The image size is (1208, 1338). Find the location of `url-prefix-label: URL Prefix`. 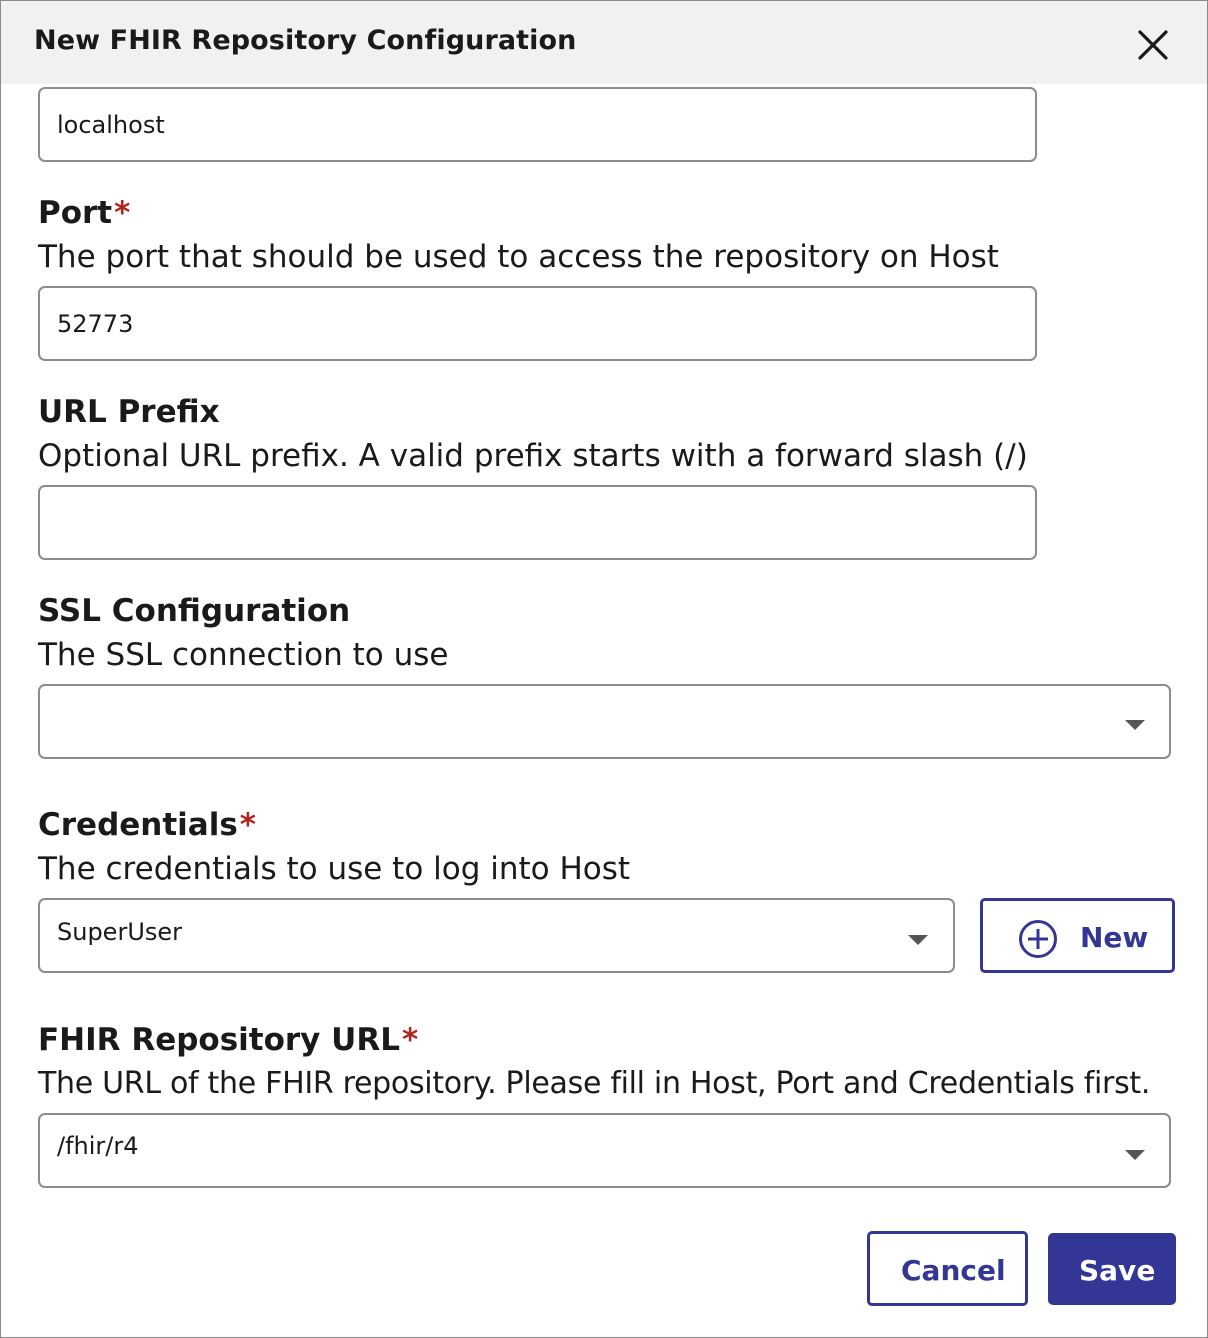

url-prefix-label: URL Prefix is located at coordinates (129, 412).